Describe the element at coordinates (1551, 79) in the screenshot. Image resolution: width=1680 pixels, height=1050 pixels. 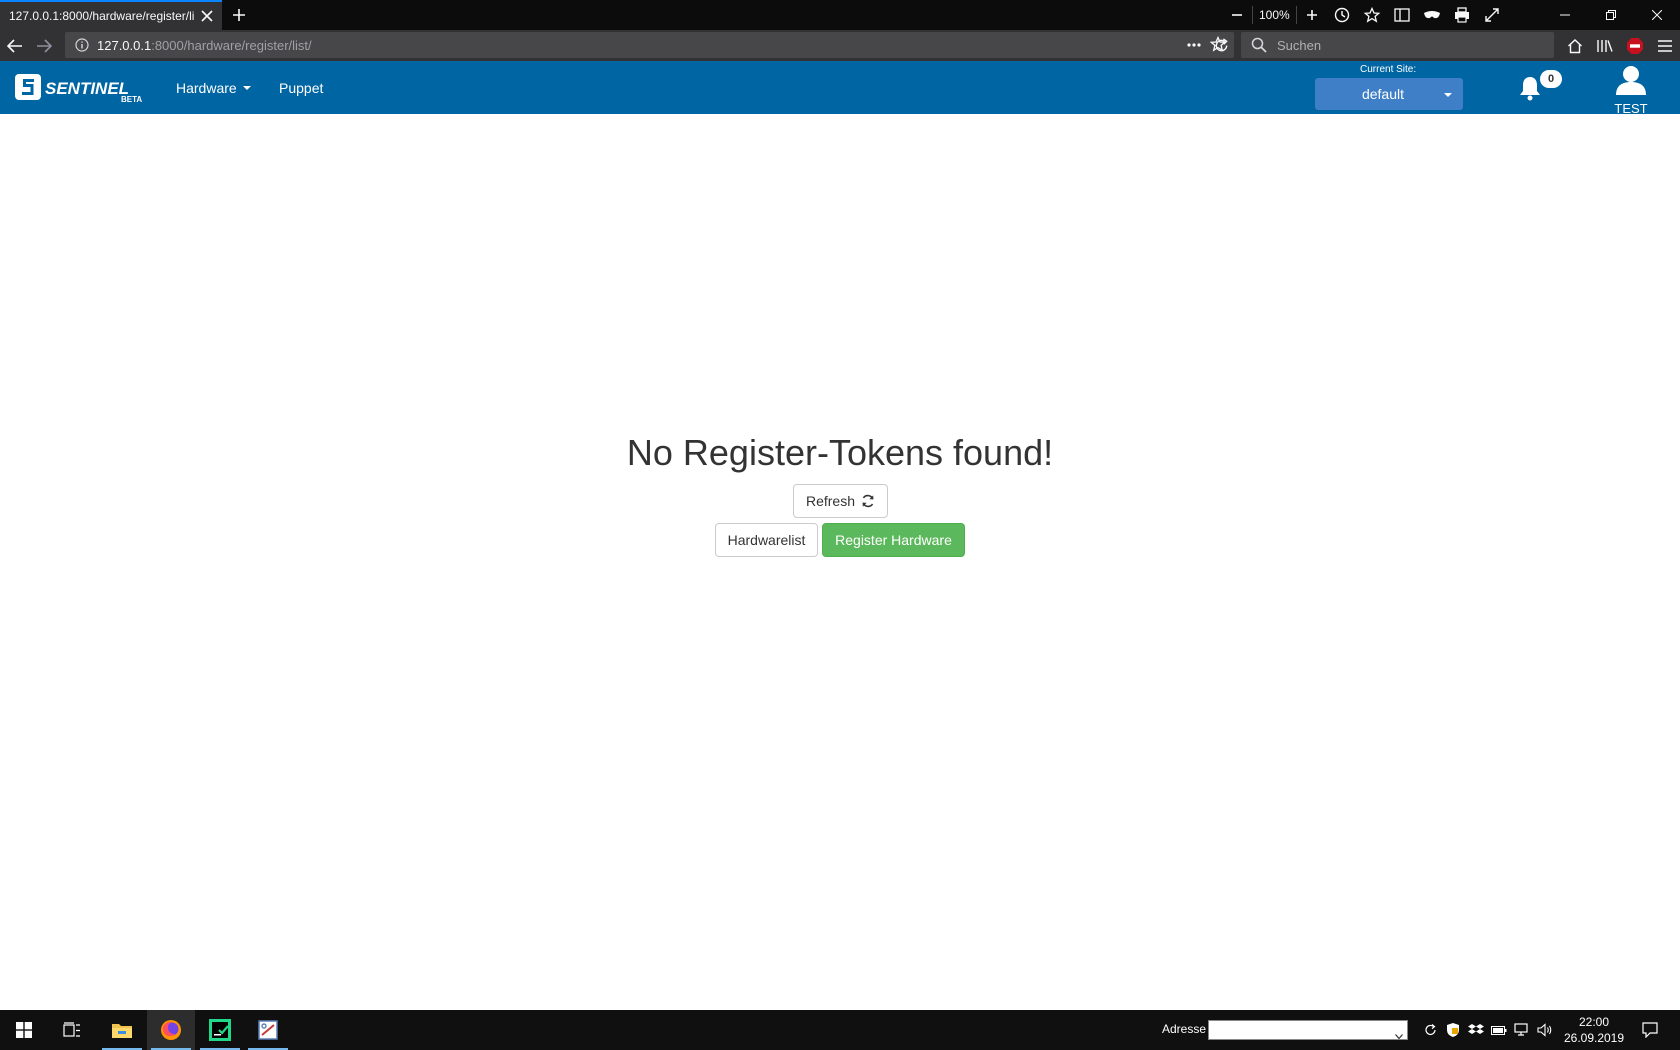
I see `notification-count-badge: 0` at that location.